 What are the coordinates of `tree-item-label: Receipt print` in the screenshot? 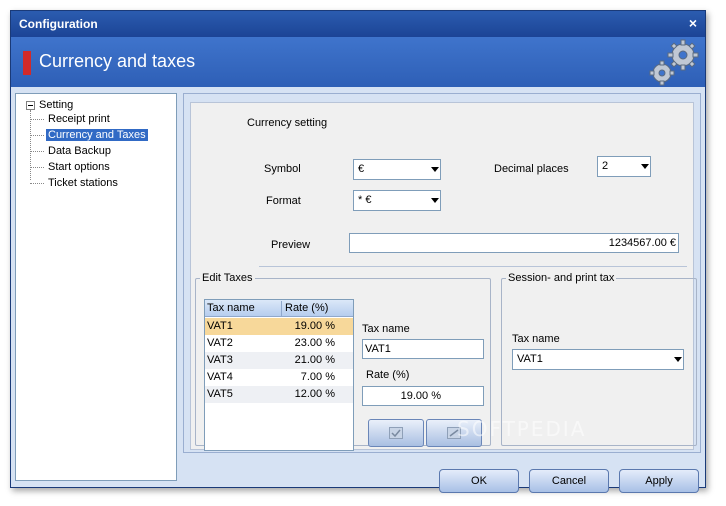 It's located at (79, 119).